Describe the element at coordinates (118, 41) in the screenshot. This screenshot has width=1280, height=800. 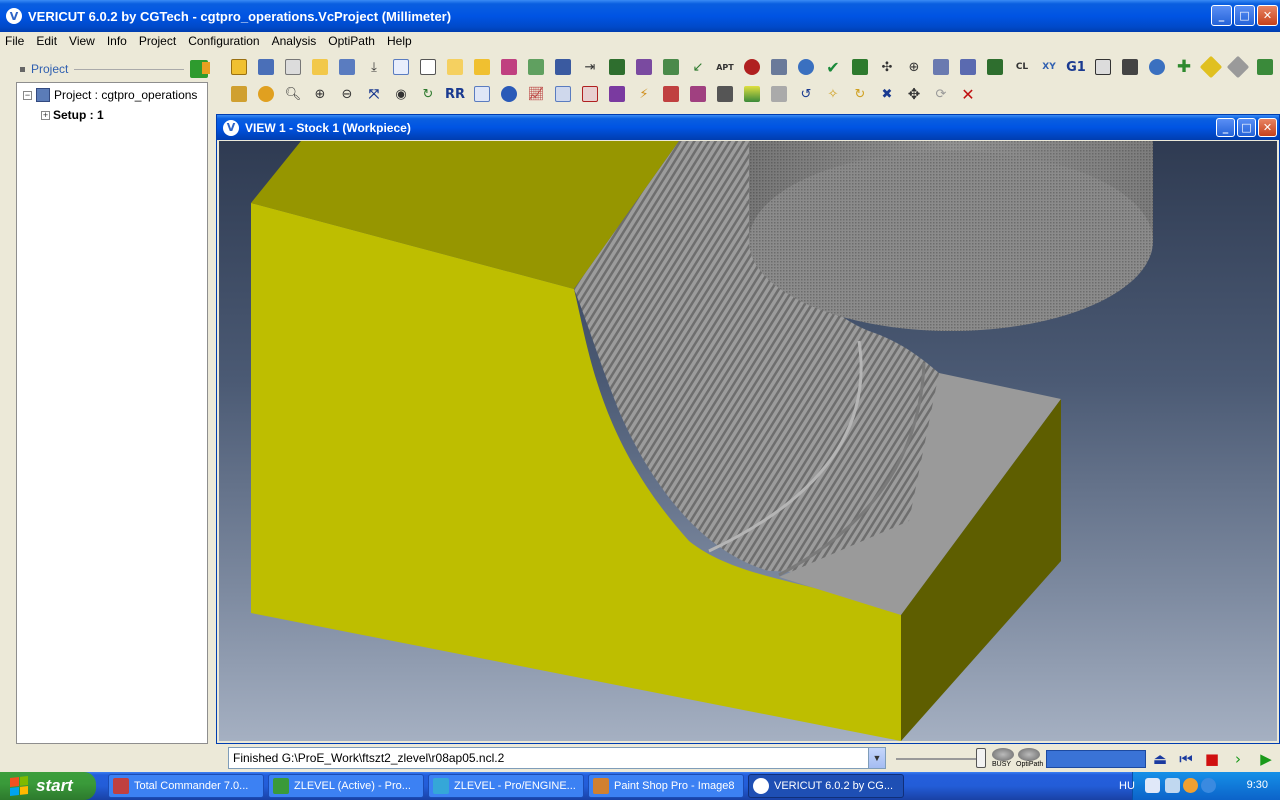
I see `menu-info: Info` at that location.